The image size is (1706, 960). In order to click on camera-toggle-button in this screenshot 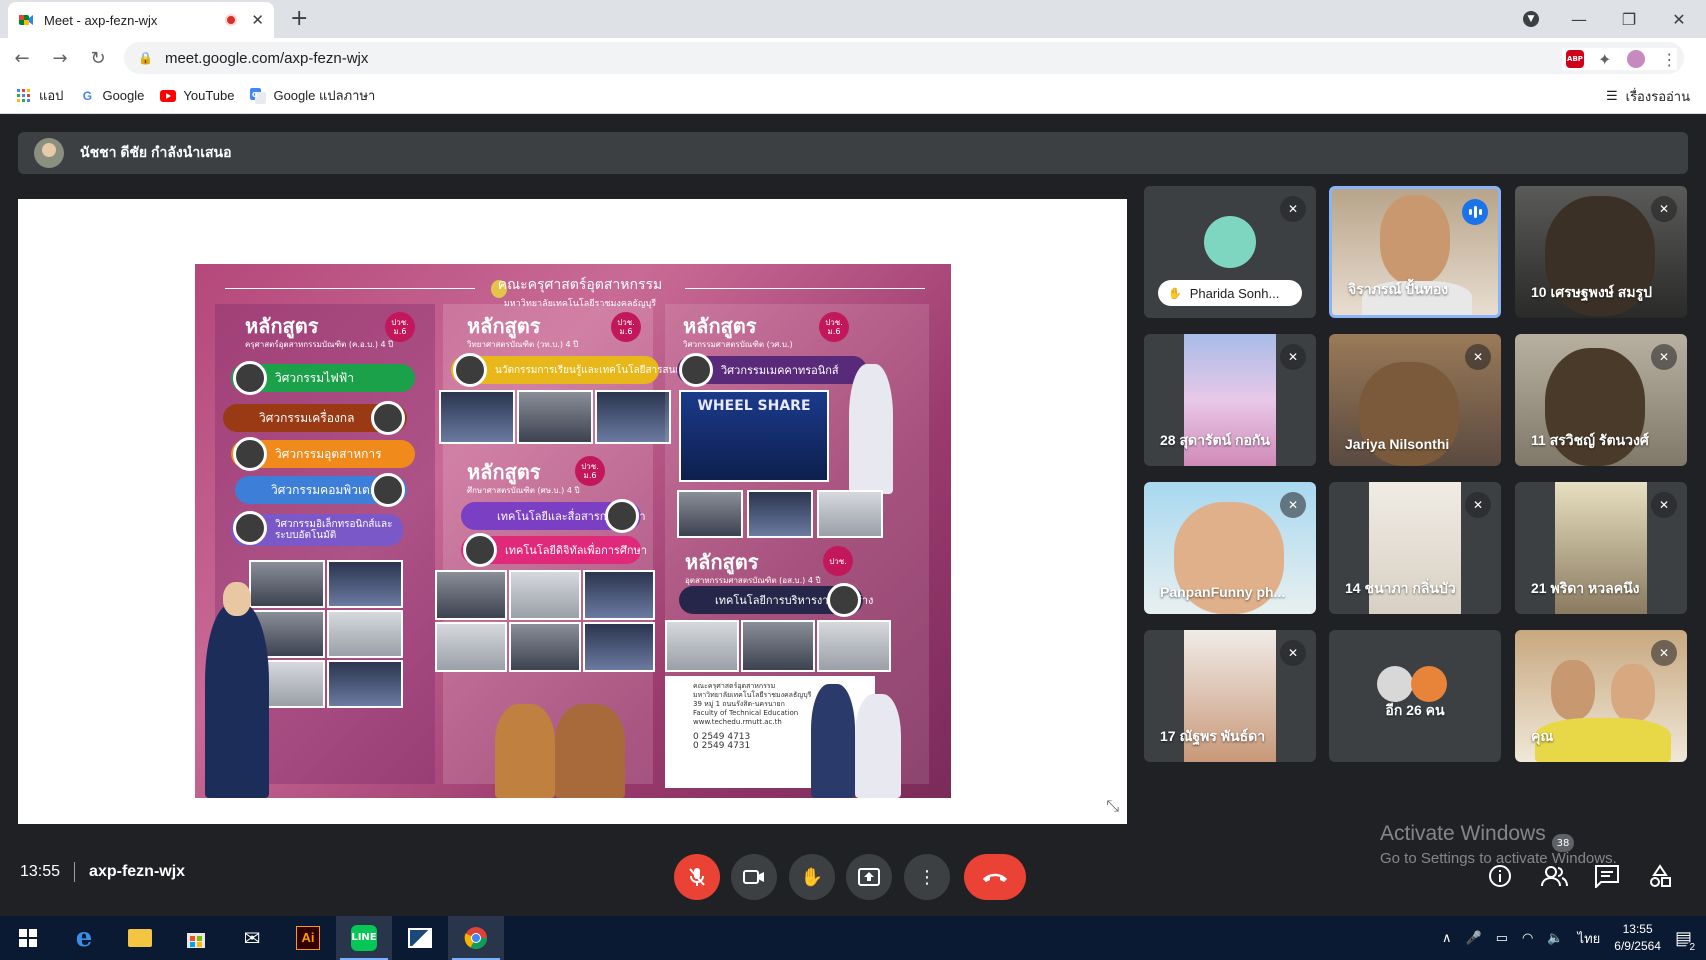, I will do `click(754, 877)`.